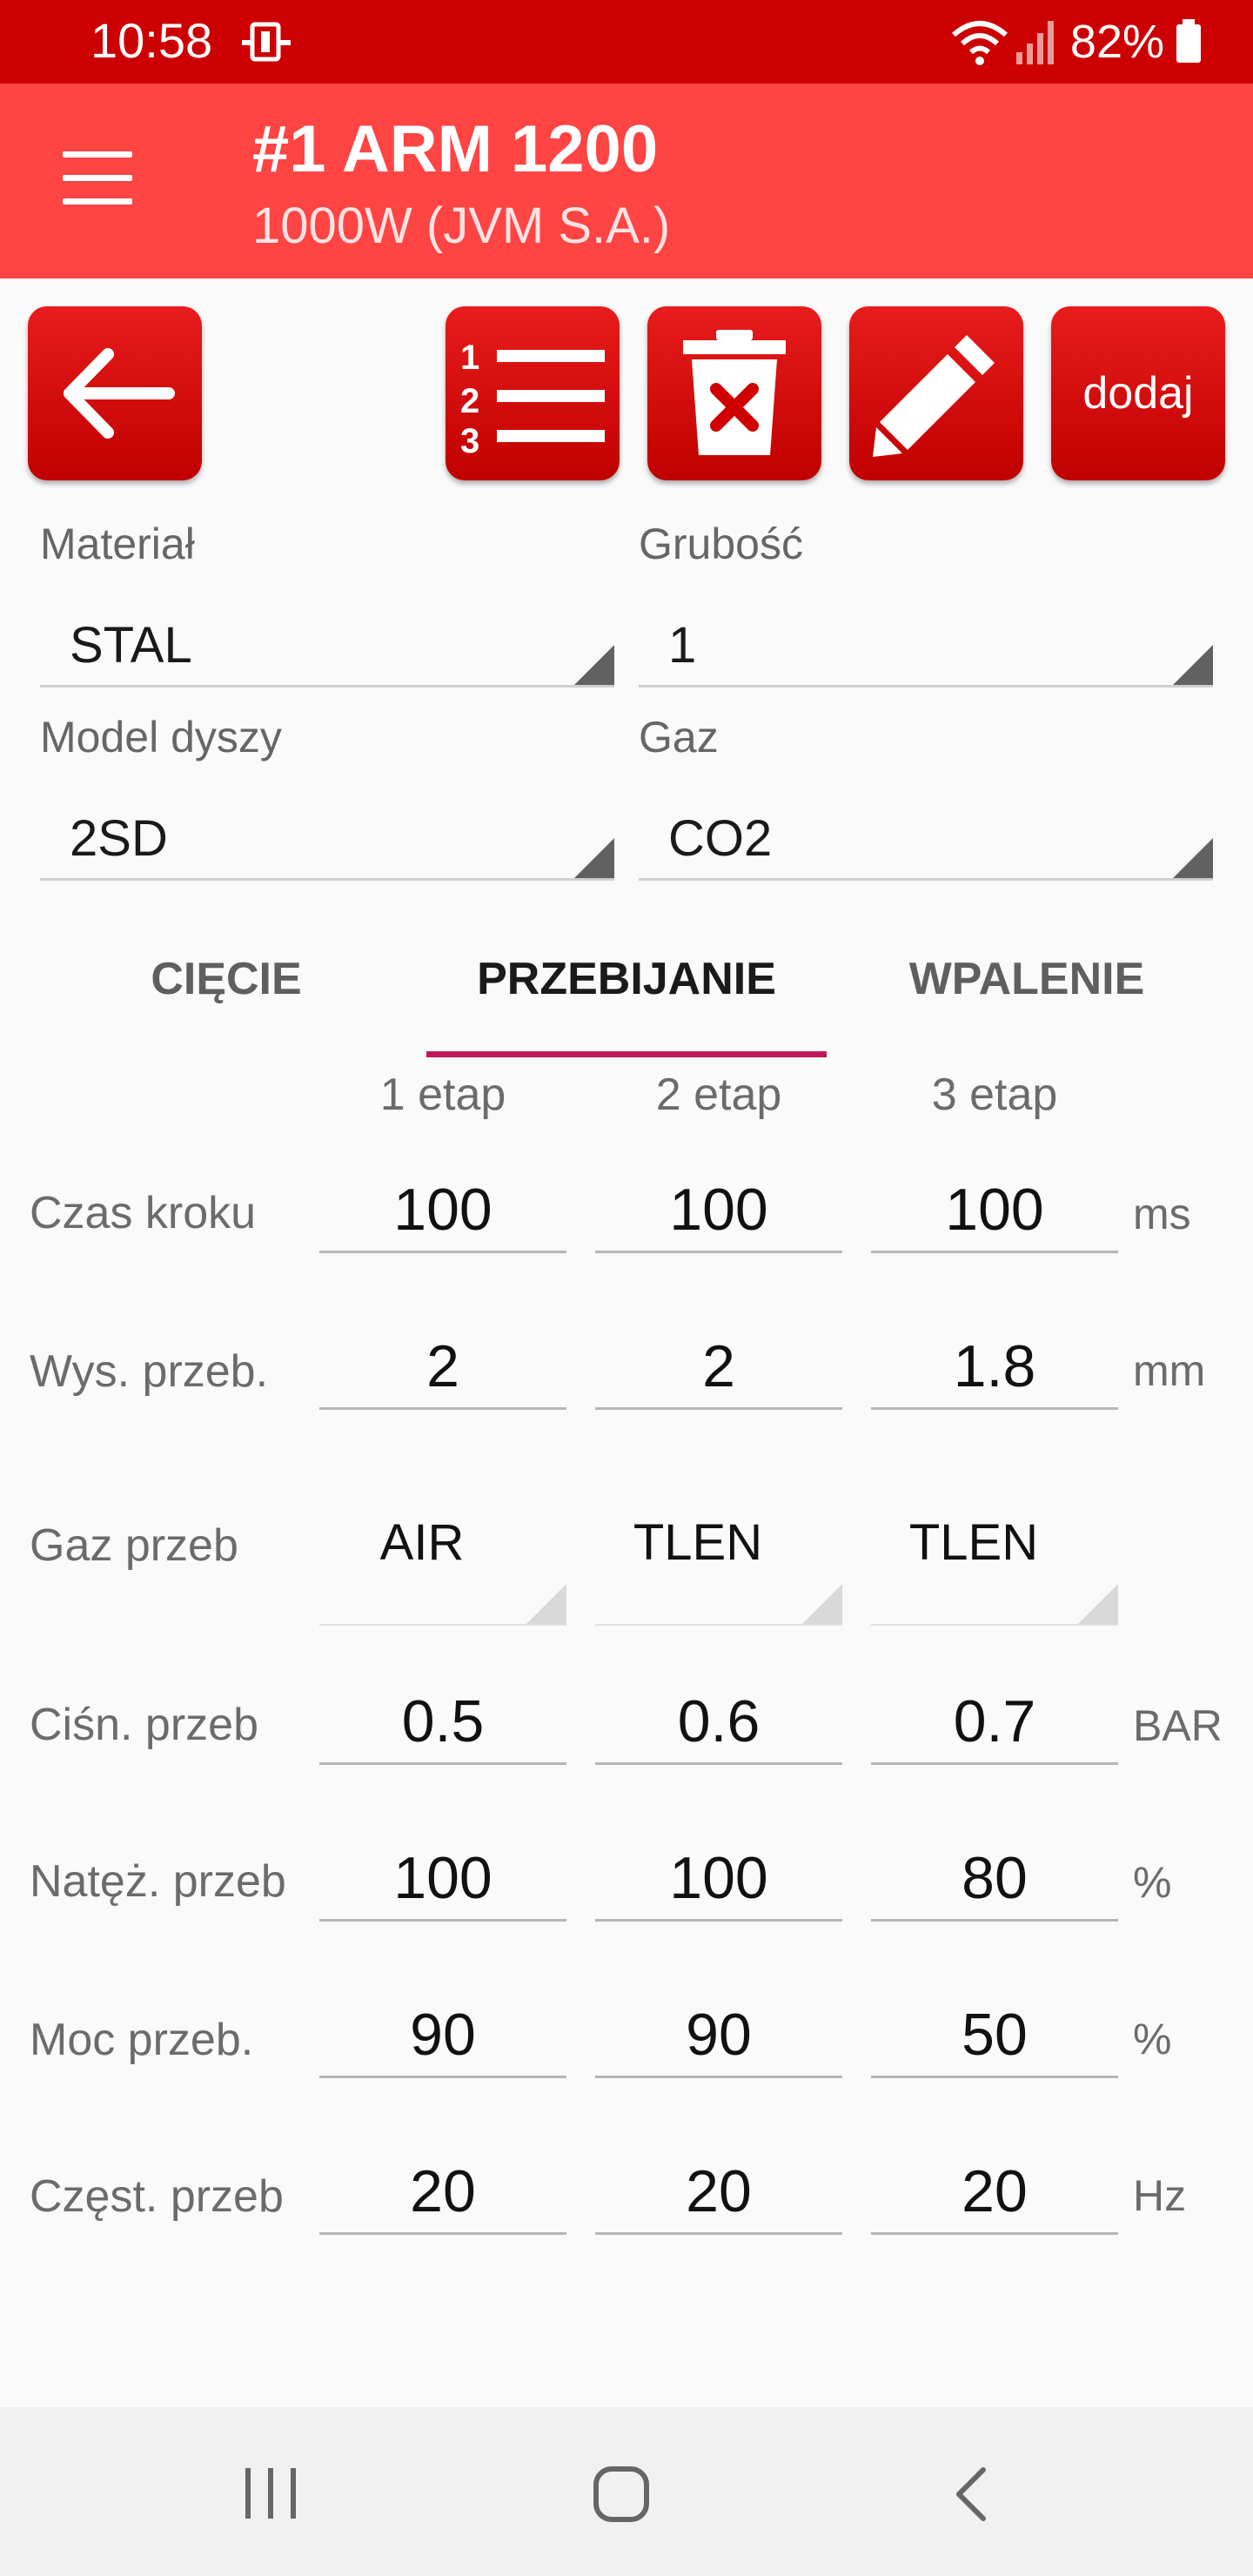  What do you see at coordinates (626, 979) in the screenshot?
I see `tab-przebijanie: PRZEBIJANIE` at bounding box center [626, 979].